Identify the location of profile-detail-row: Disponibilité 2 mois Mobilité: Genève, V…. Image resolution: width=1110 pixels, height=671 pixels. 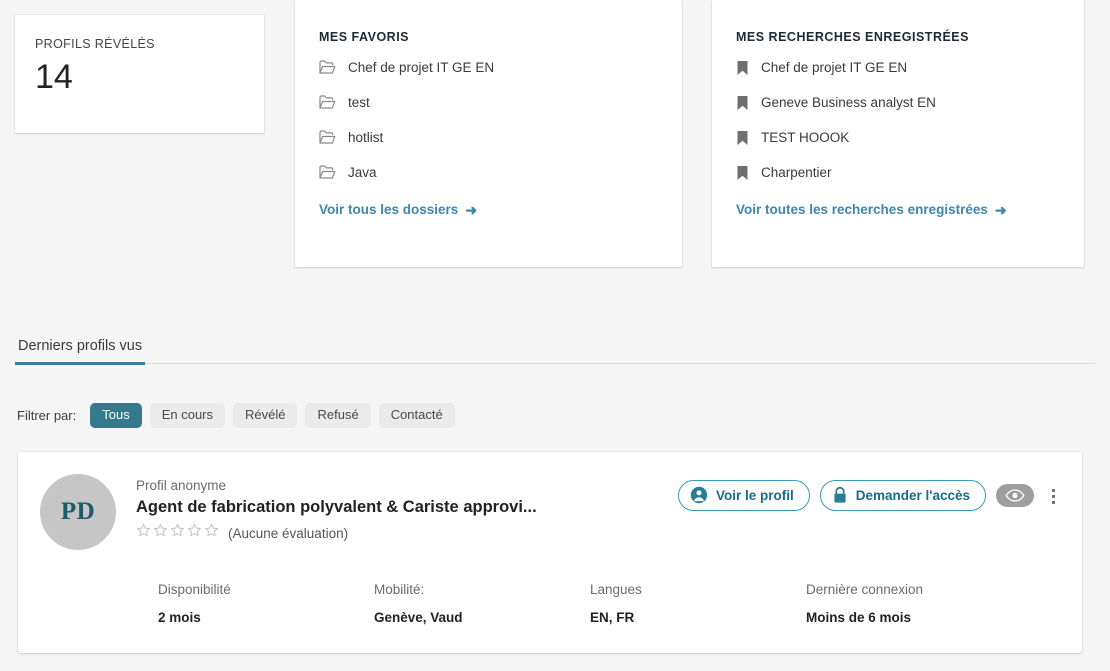
(550, 587).